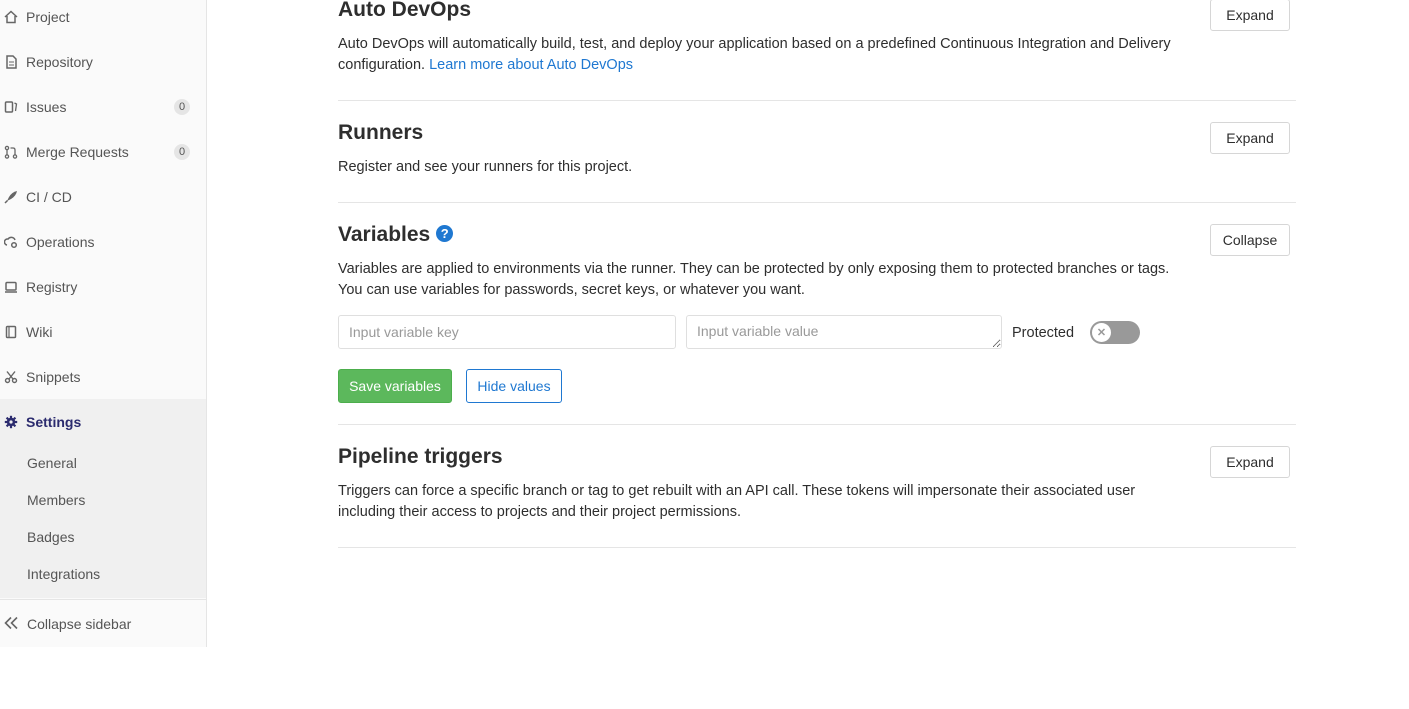  What do you see at coordinates (1043, 333) in the screenshot?
I see `protected-label: Protected` at bounding box center [1043, 333].